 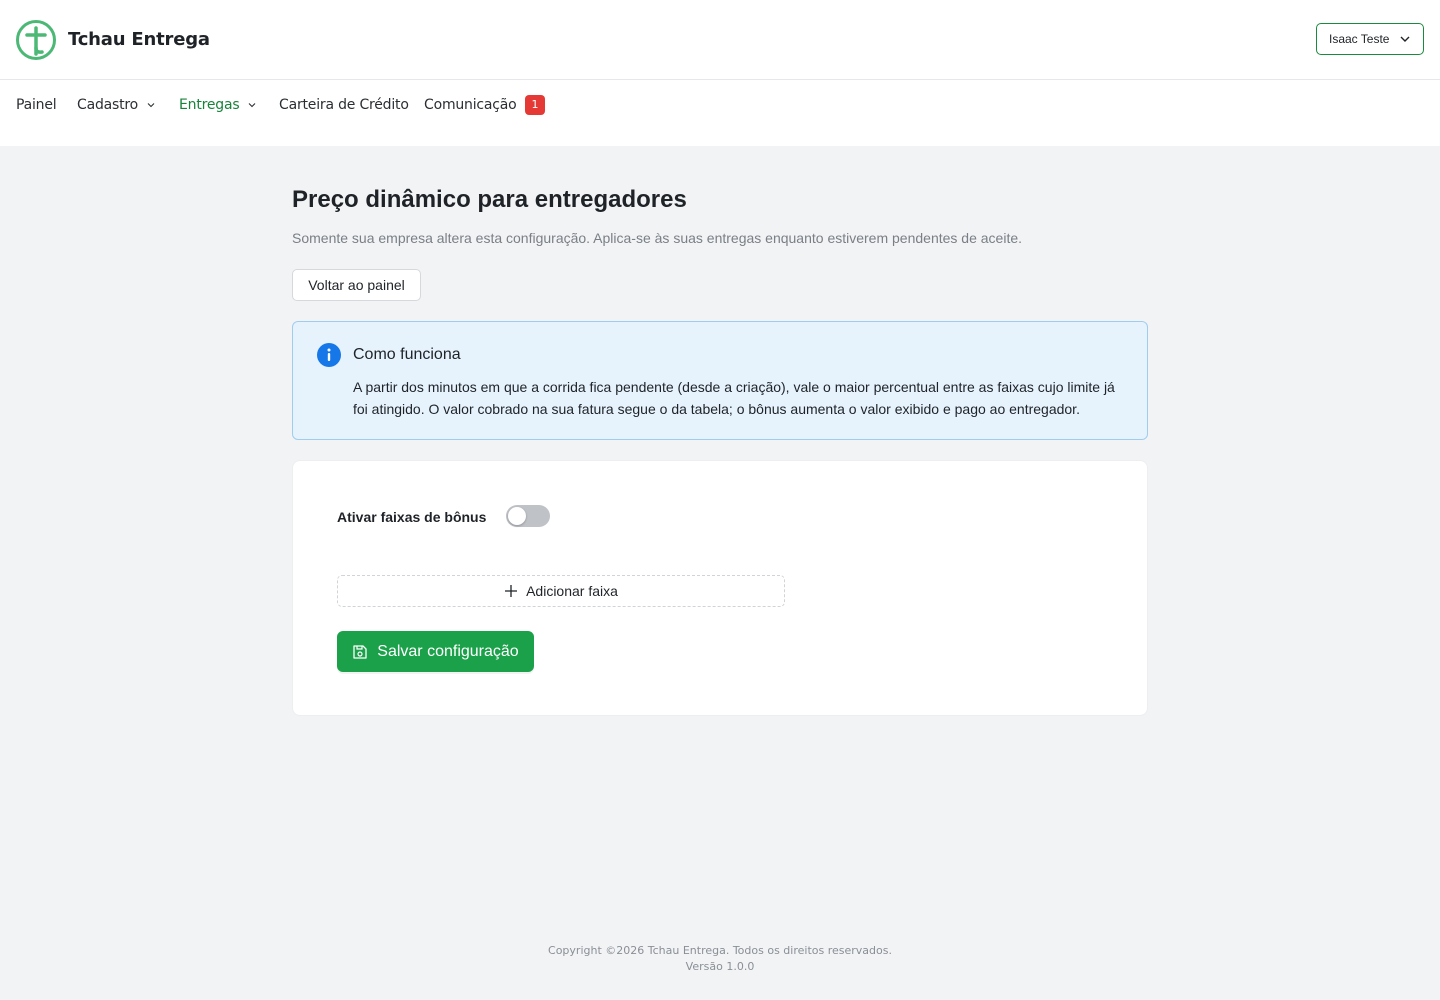 What do you see at coordinates (489, 199) in the screenshot?
I see `page-title: Preço dinâmico para entregadores` at bounding box center [489, 199].